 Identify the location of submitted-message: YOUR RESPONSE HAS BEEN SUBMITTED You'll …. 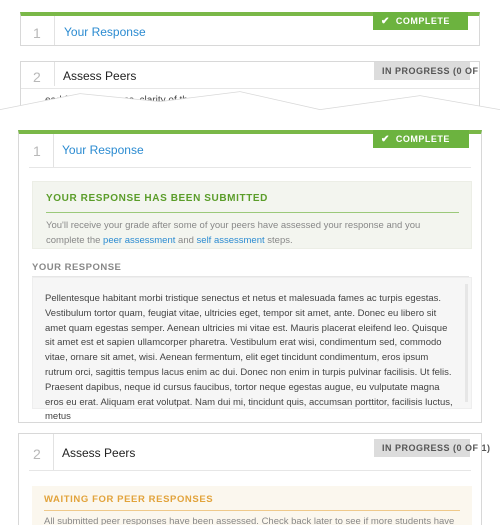
(252, 215).